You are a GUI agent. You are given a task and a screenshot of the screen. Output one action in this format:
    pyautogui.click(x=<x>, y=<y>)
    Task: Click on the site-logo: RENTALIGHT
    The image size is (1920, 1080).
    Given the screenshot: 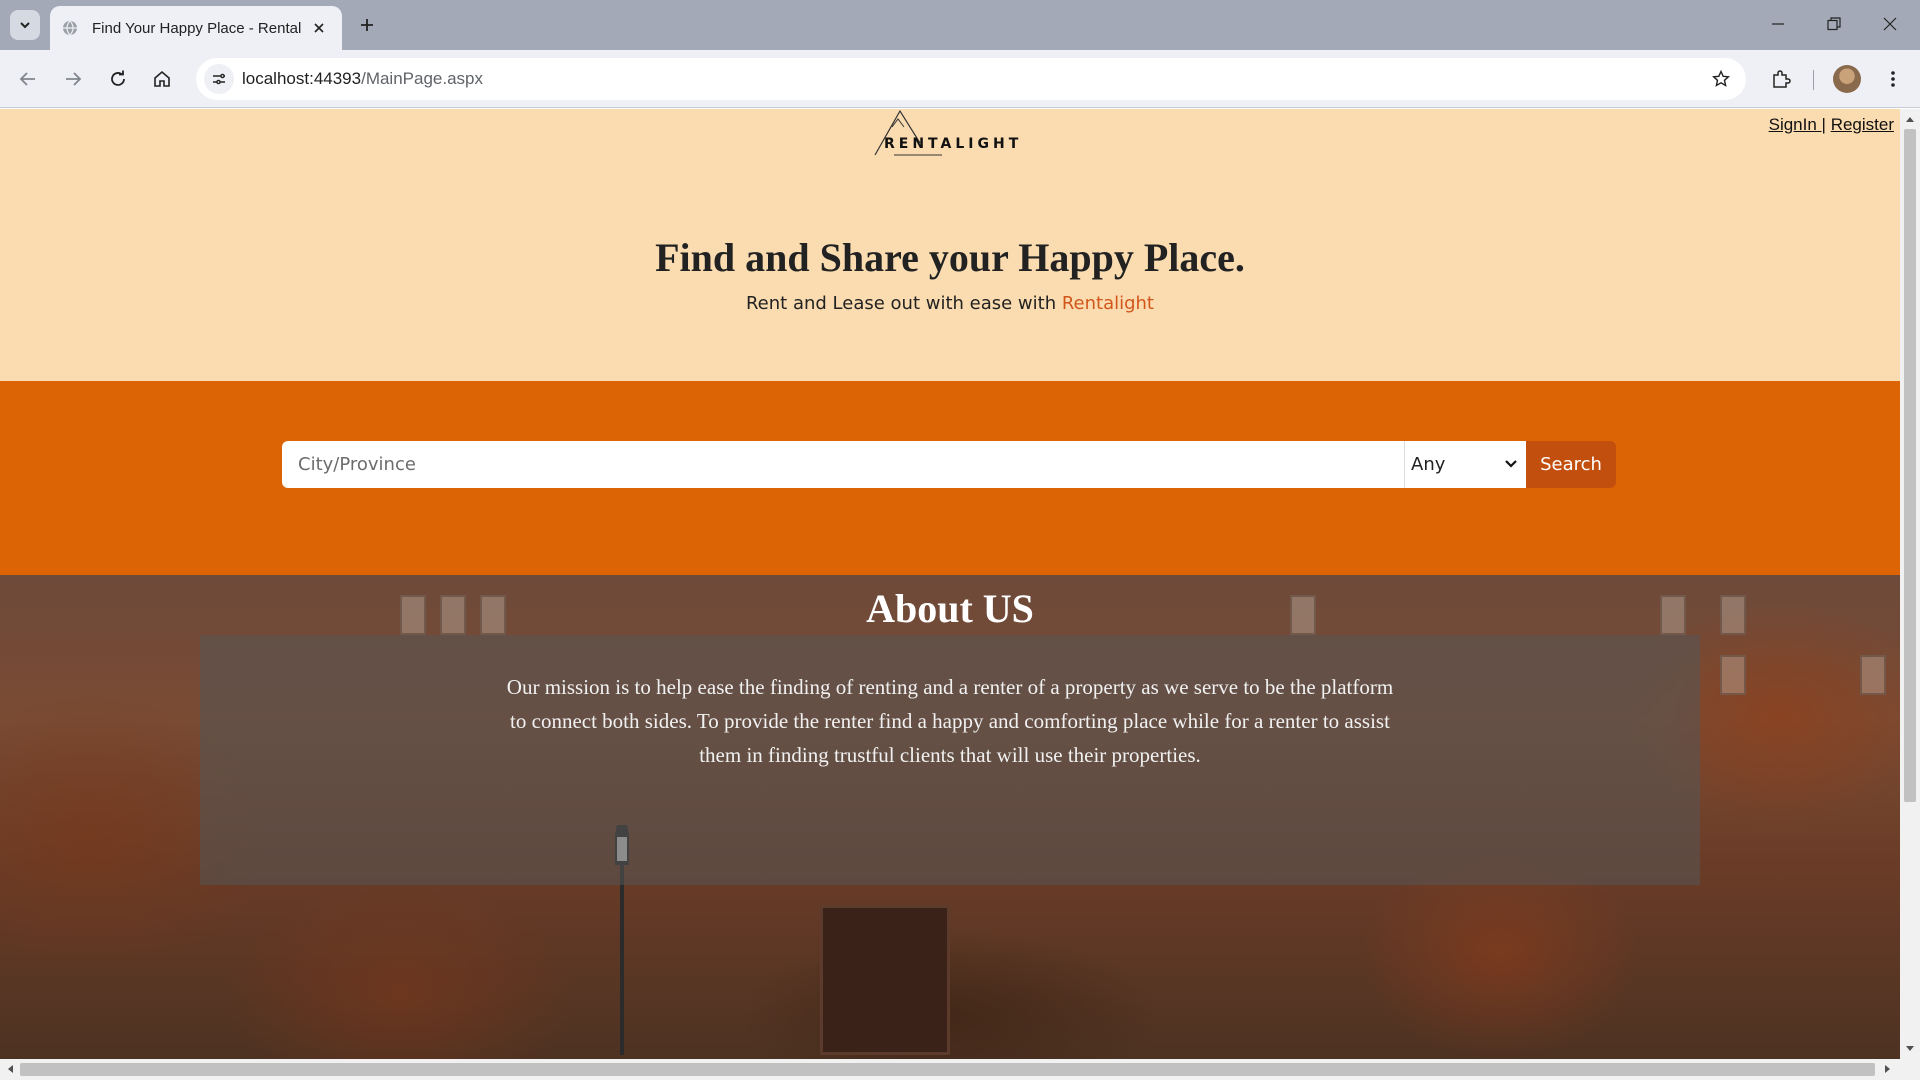 What is the action you would take?
    pyautogui.click(x=944, y=134)
    